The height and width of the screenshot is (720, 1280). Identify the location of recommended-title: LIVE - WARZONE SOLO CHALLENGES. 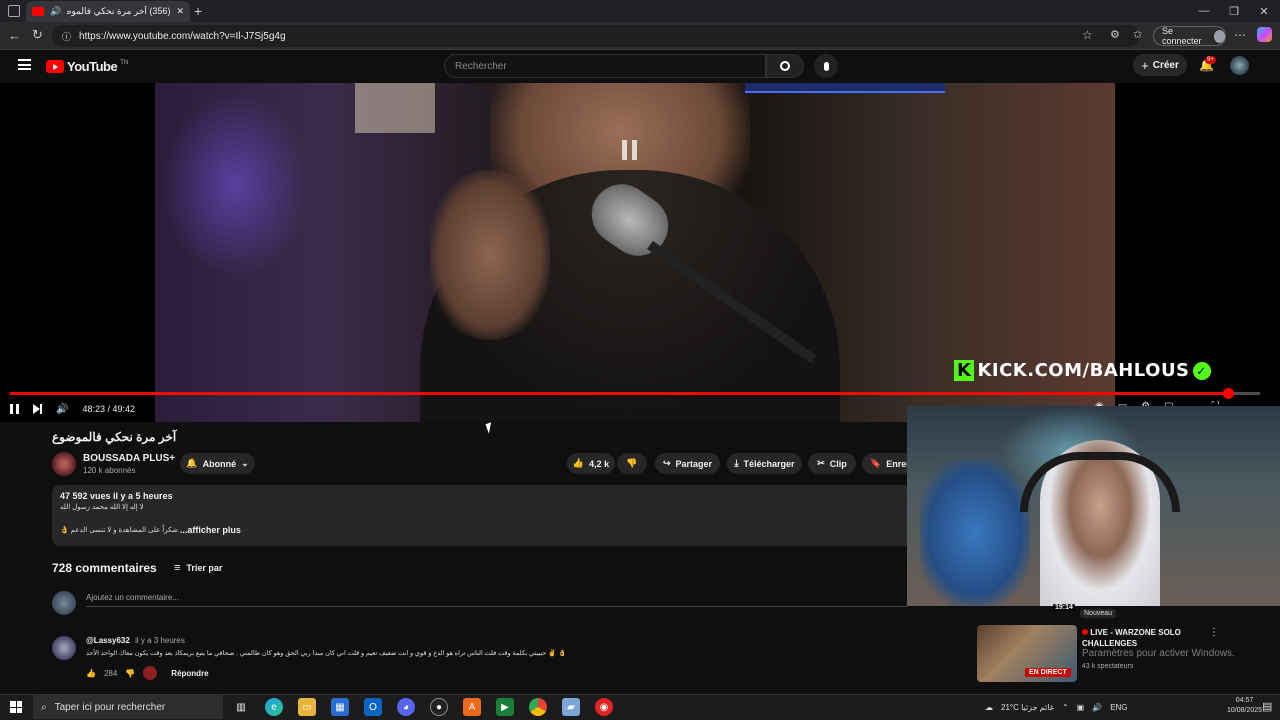
(1142, 638).